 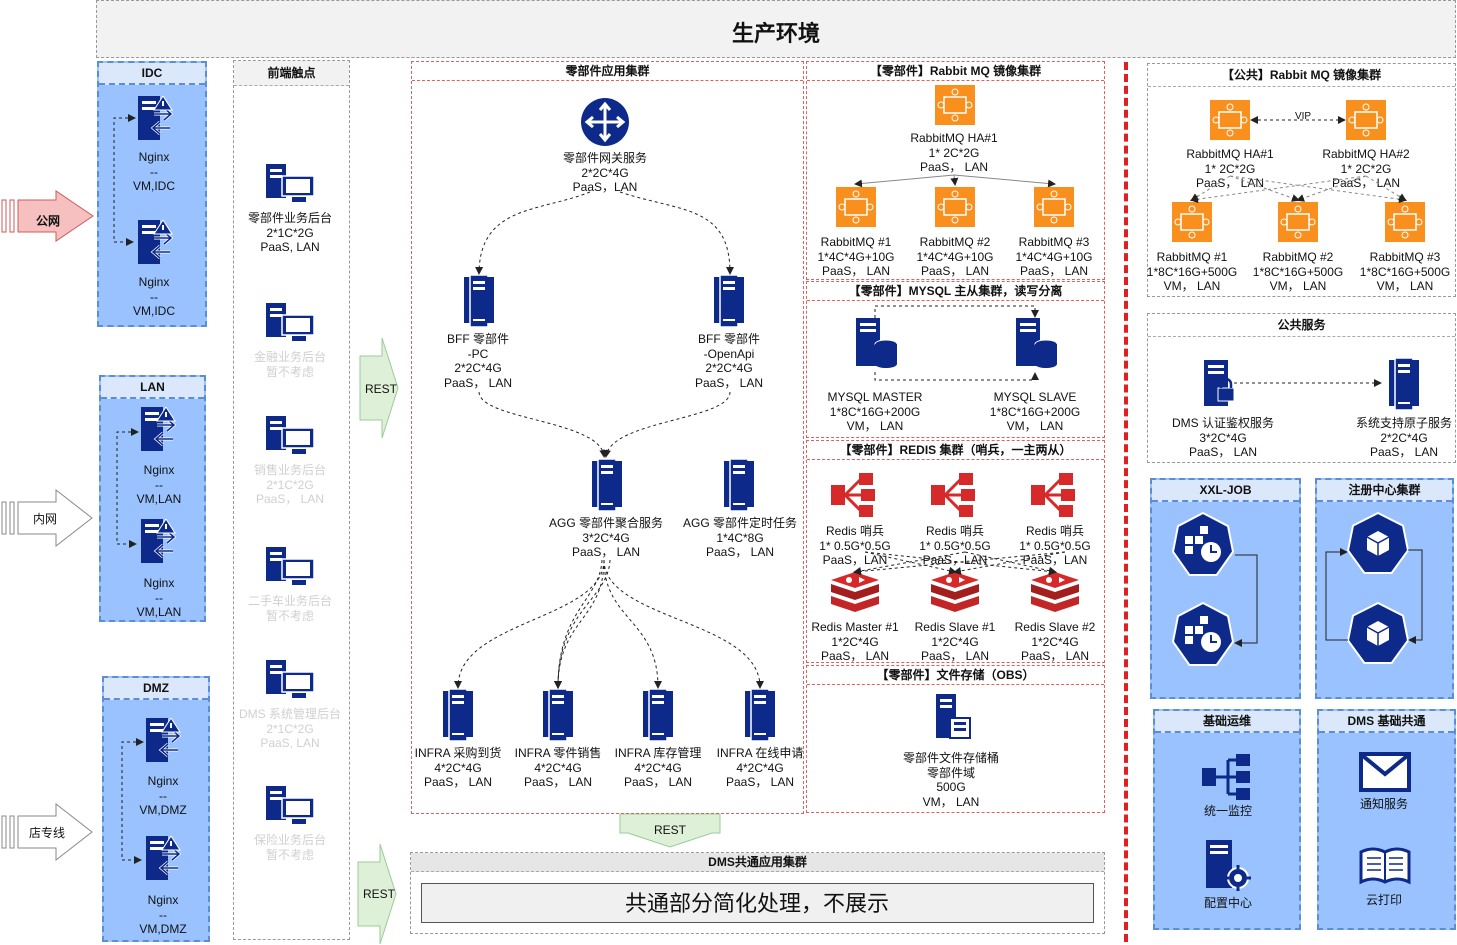 I want to click on gateway-node-line-0: 零部件网关服务, so click(x=605, y=158).